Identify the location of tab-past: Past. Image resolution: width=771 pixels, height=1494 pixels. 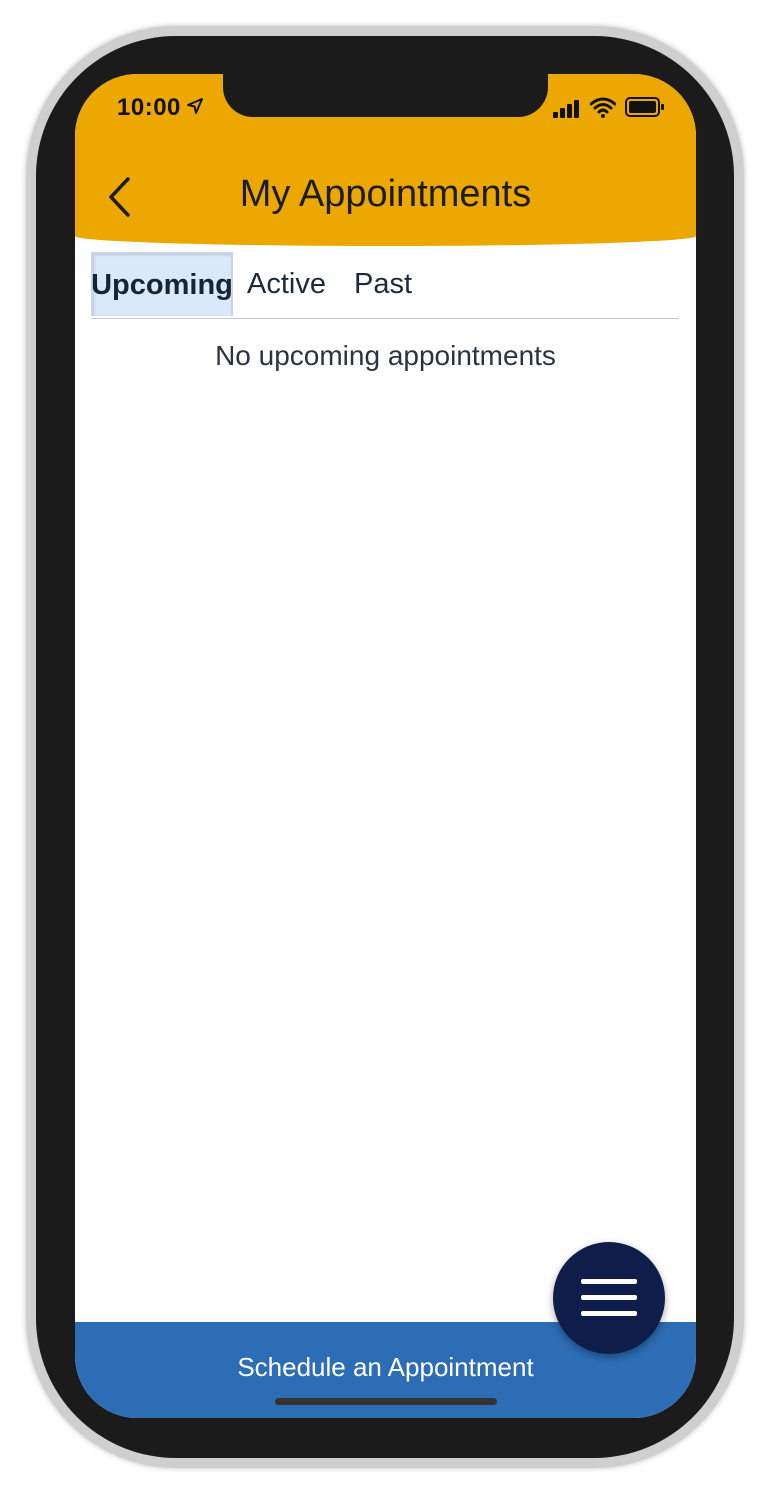
(383, 284).